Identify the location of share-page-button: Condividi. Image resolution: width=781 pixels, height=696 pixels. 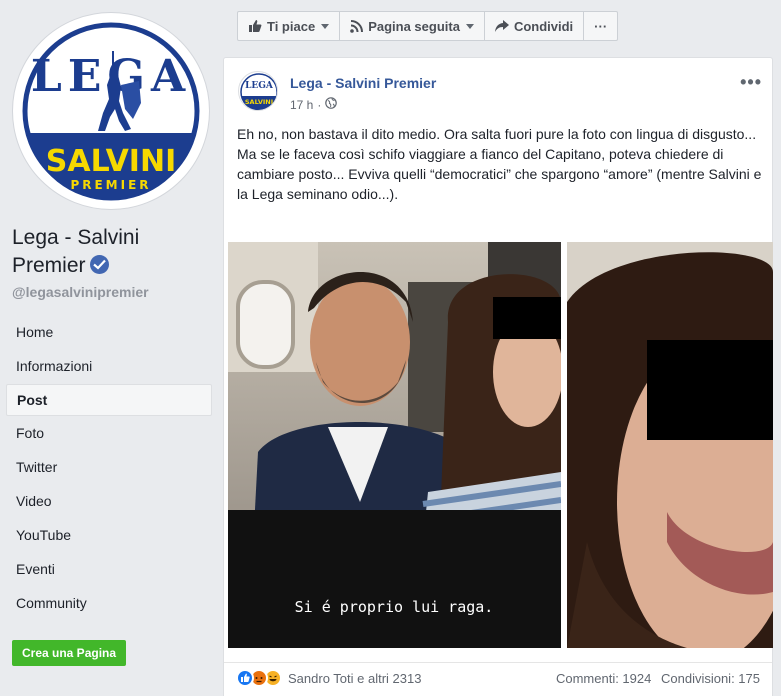
(535, 26).